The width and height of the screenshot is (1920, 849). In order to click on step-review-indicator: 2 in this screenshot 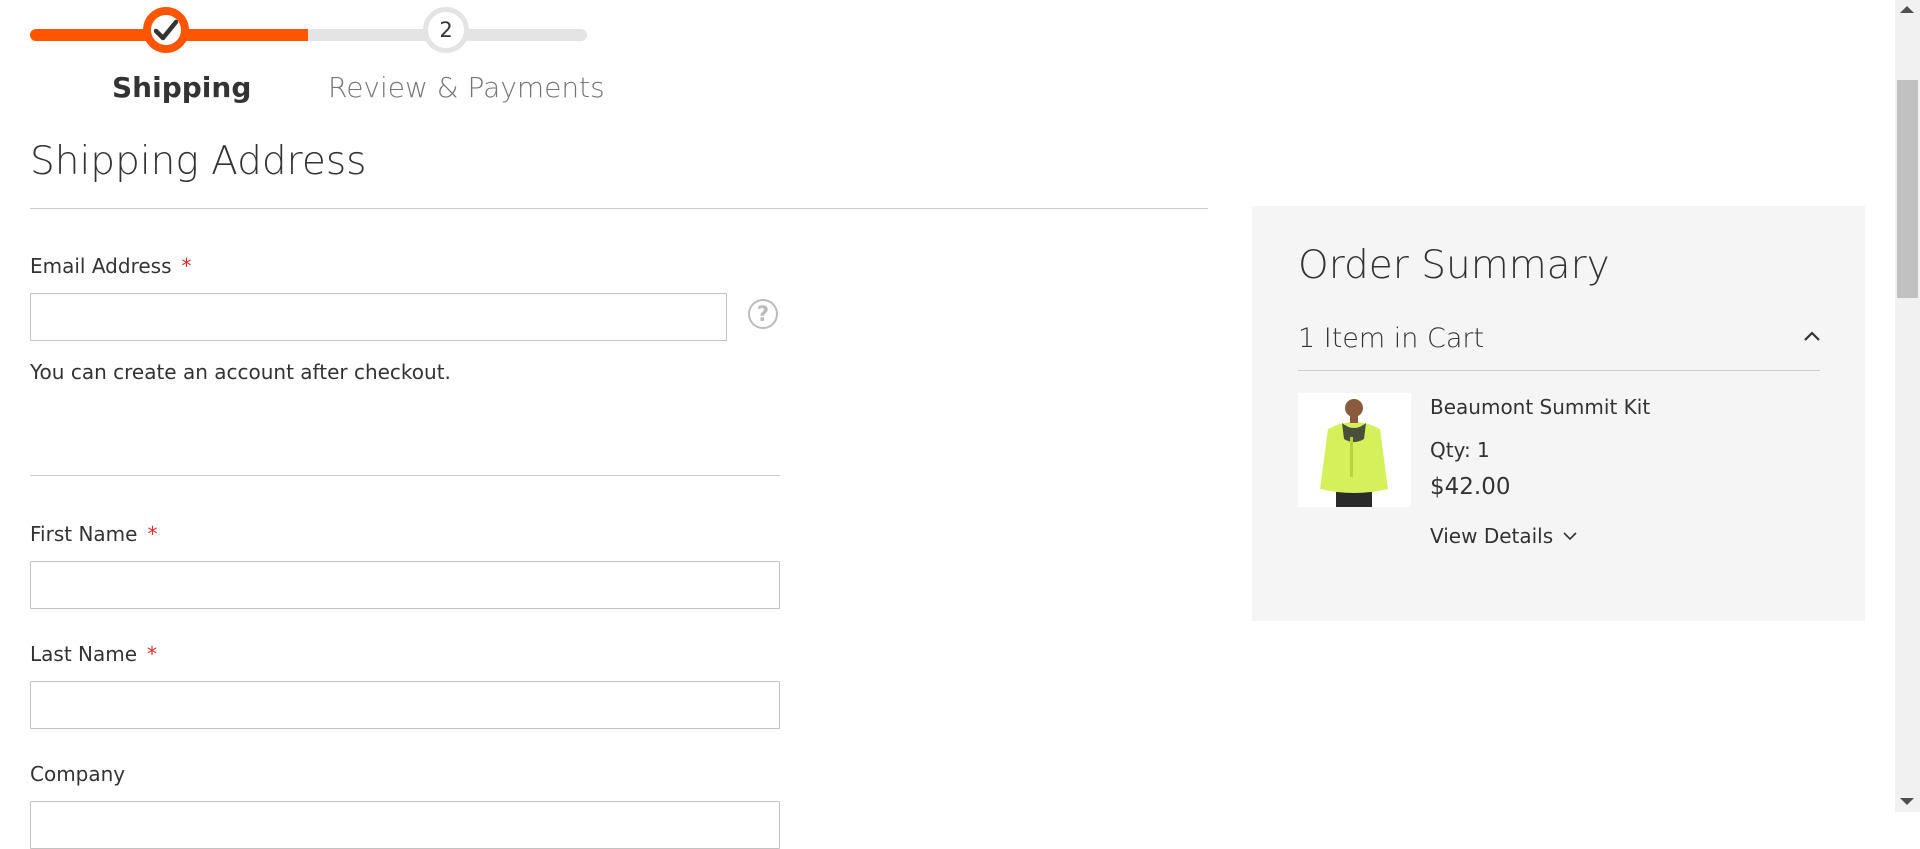, I will do `click(446, 30)`.